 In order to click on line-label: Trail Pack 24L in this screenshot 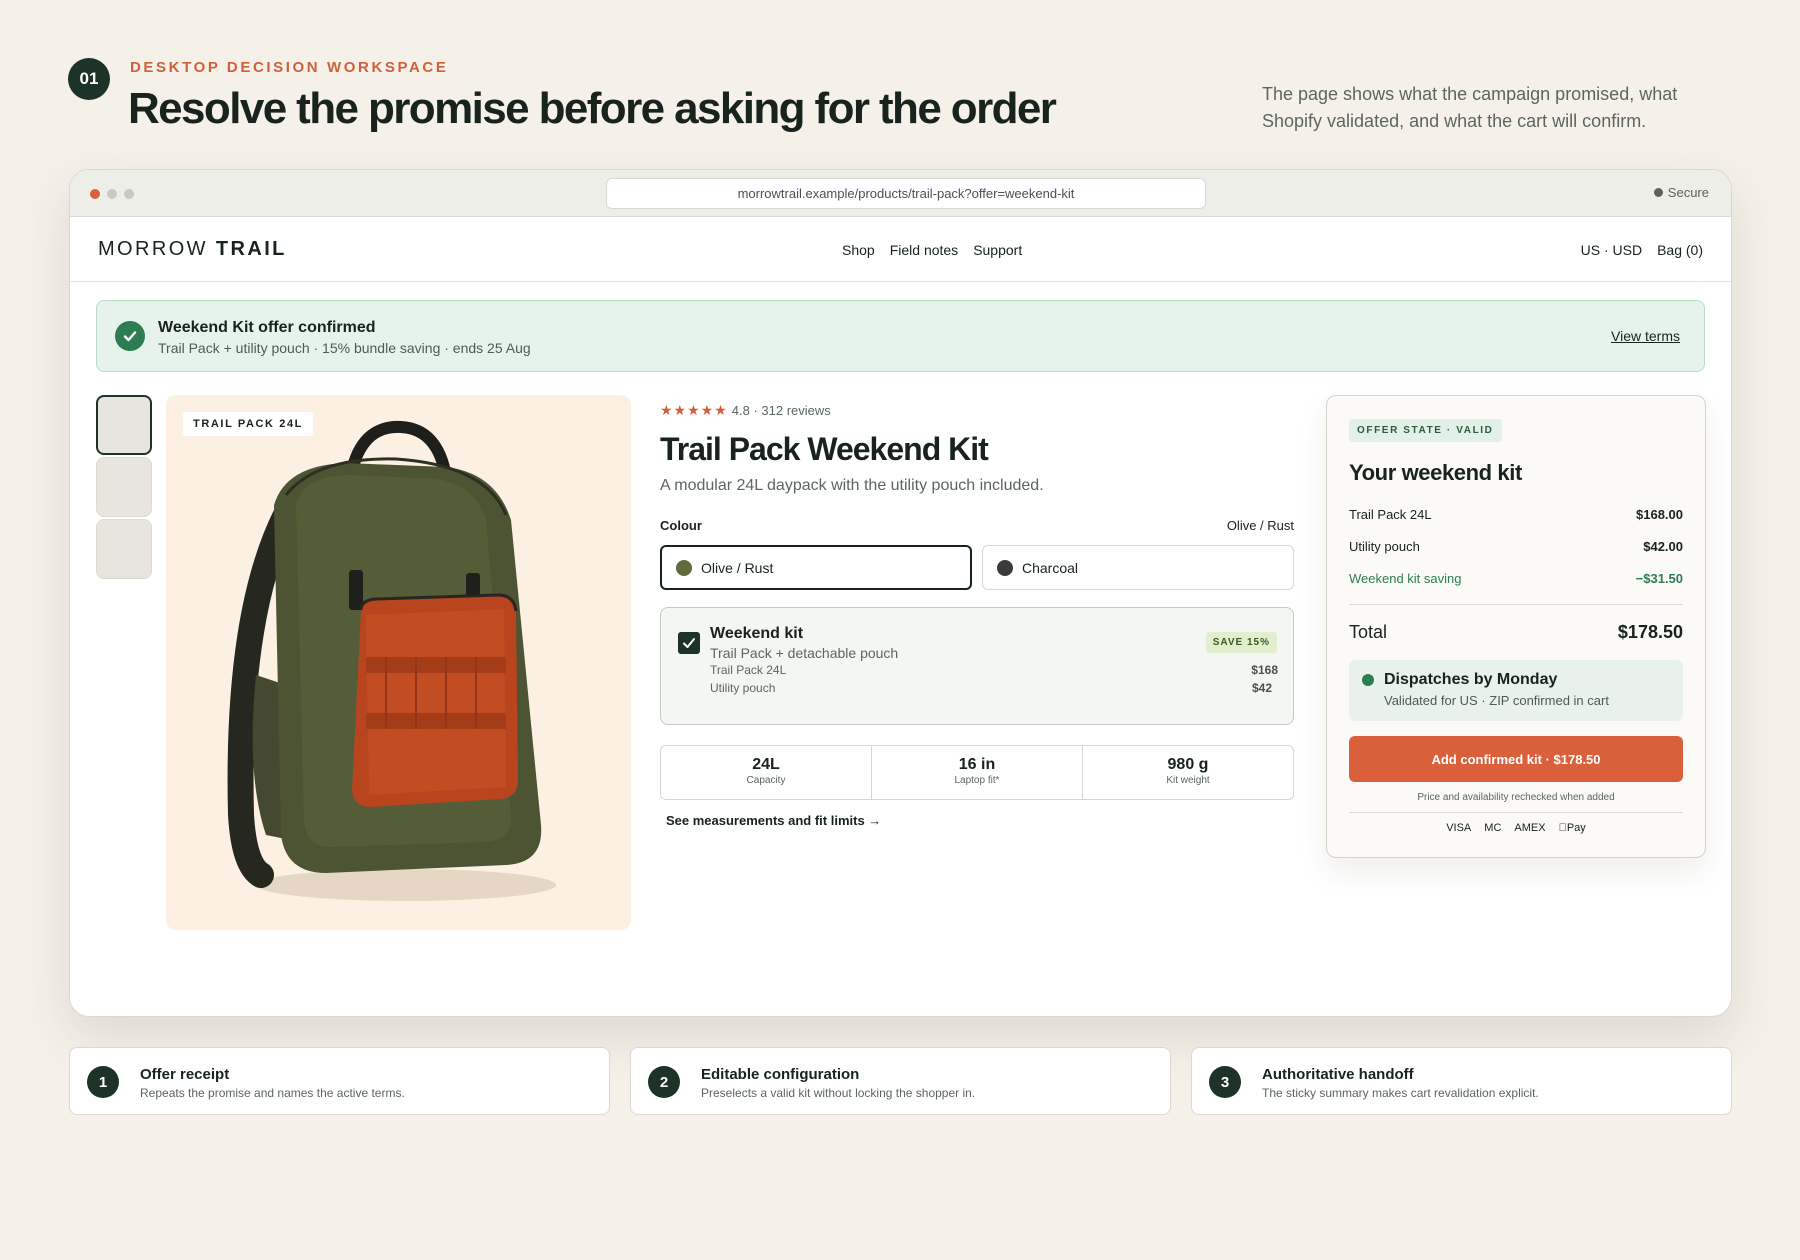, I will do `click(1390, 514)`.